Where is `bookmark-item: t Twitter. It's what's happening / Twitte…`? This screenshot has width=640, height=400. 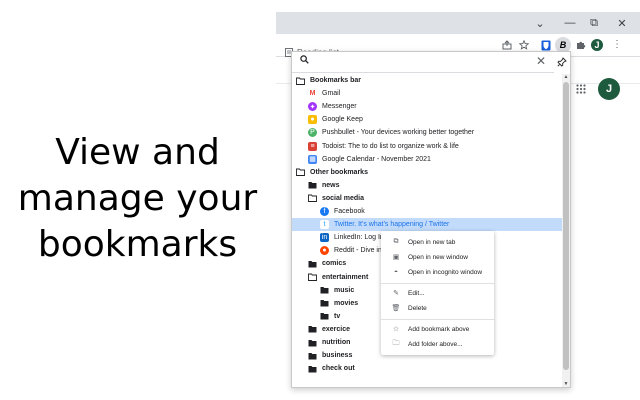
bookmark-item: t Twitter. It's what's happening / Twitte… is located at coordinates (427, 225).